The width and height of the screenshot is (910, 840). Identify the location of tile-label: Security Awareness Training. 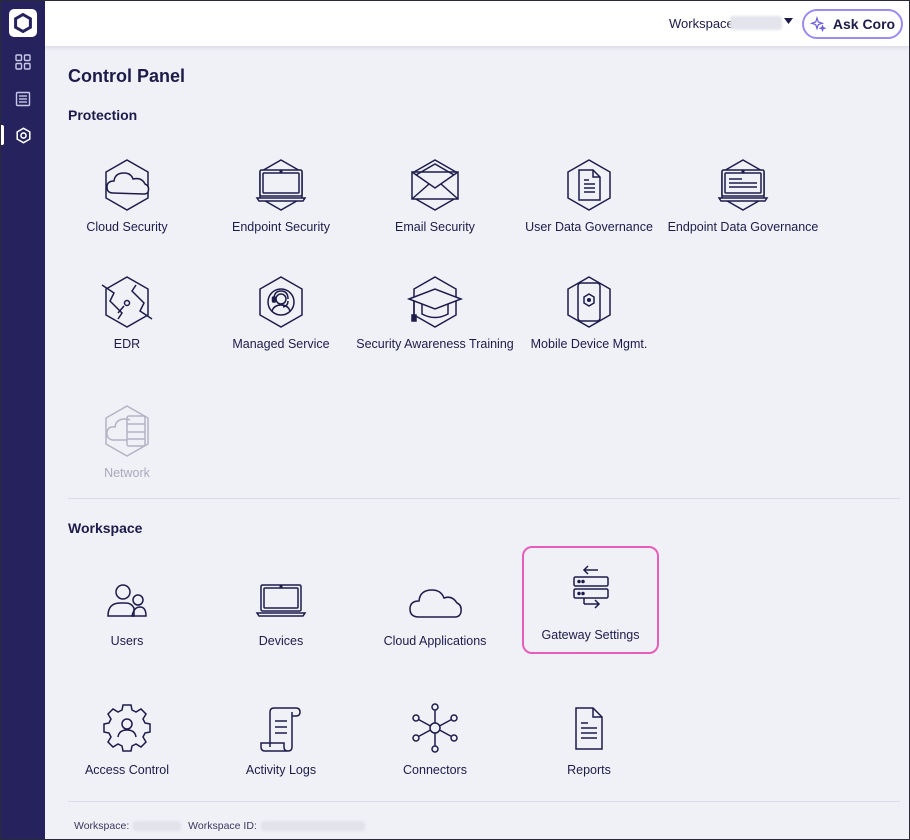
(435, 344).